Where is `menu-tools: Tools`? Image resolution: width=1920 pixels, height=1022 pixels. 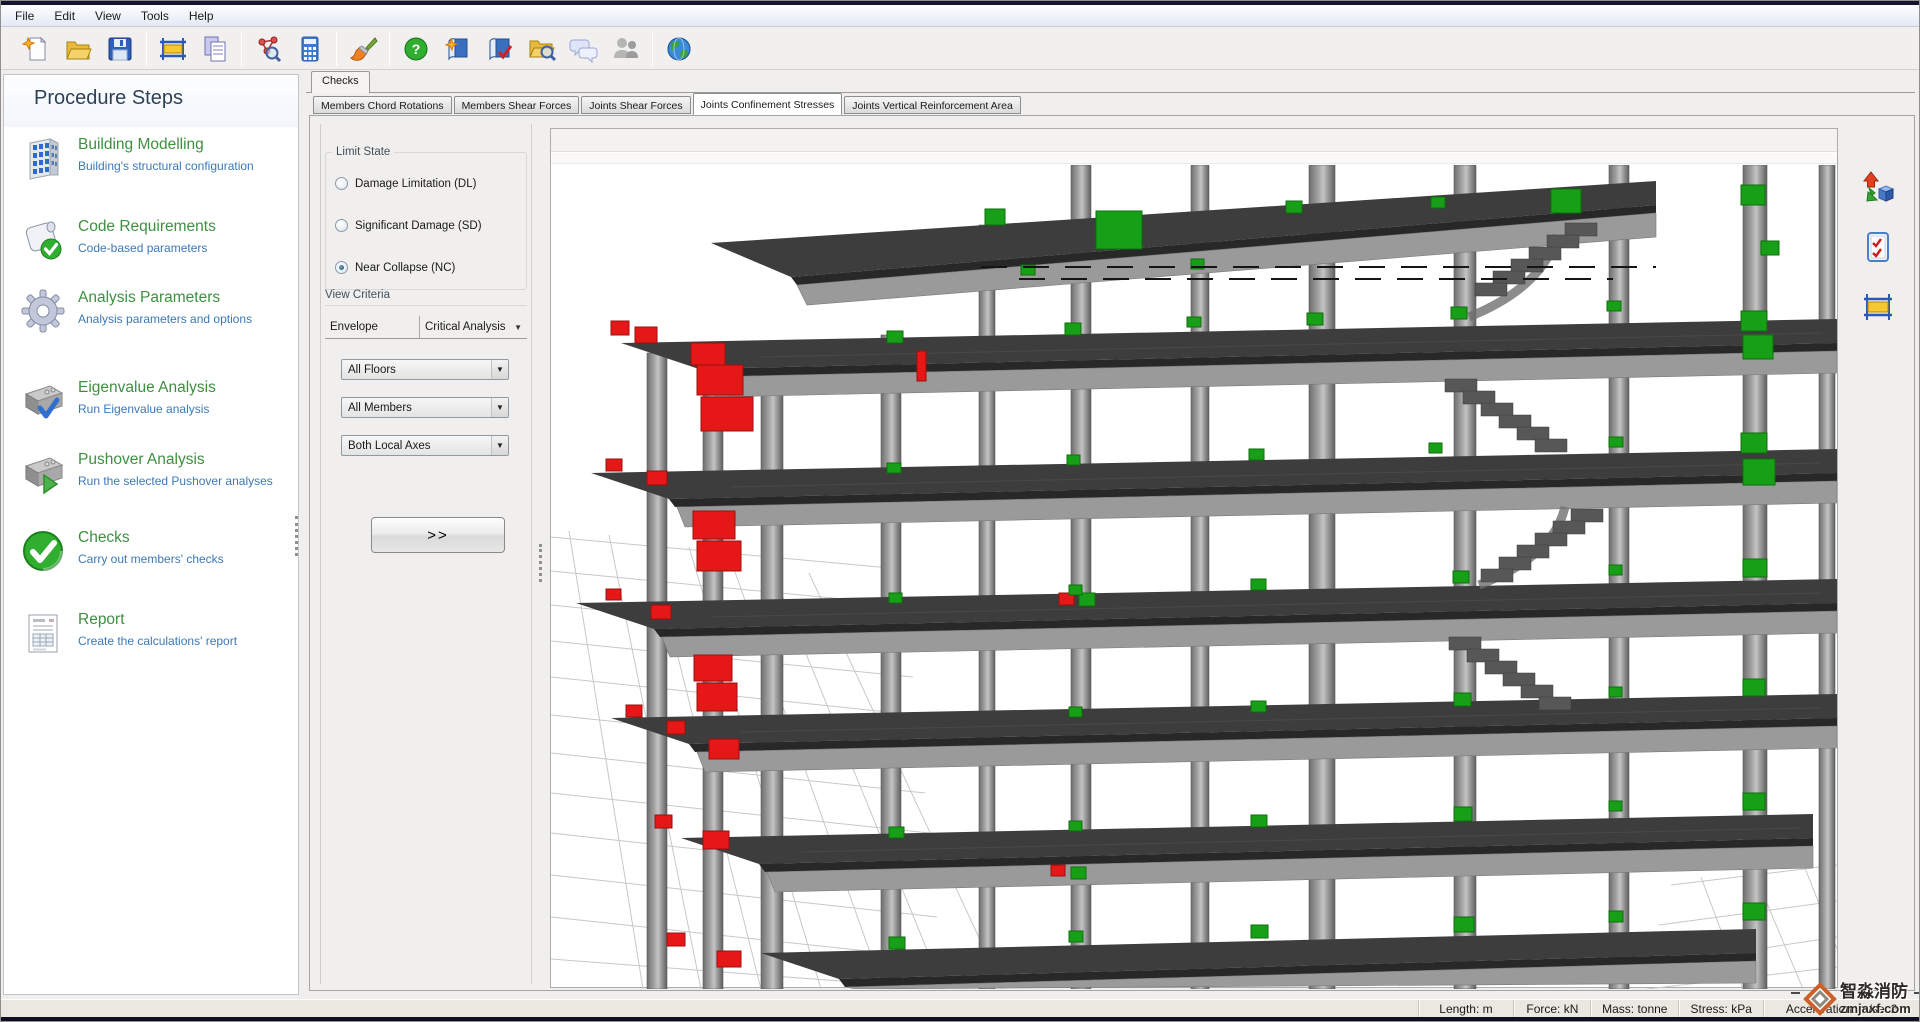
menu-tools: Tools is located at coordinates (155, 16).